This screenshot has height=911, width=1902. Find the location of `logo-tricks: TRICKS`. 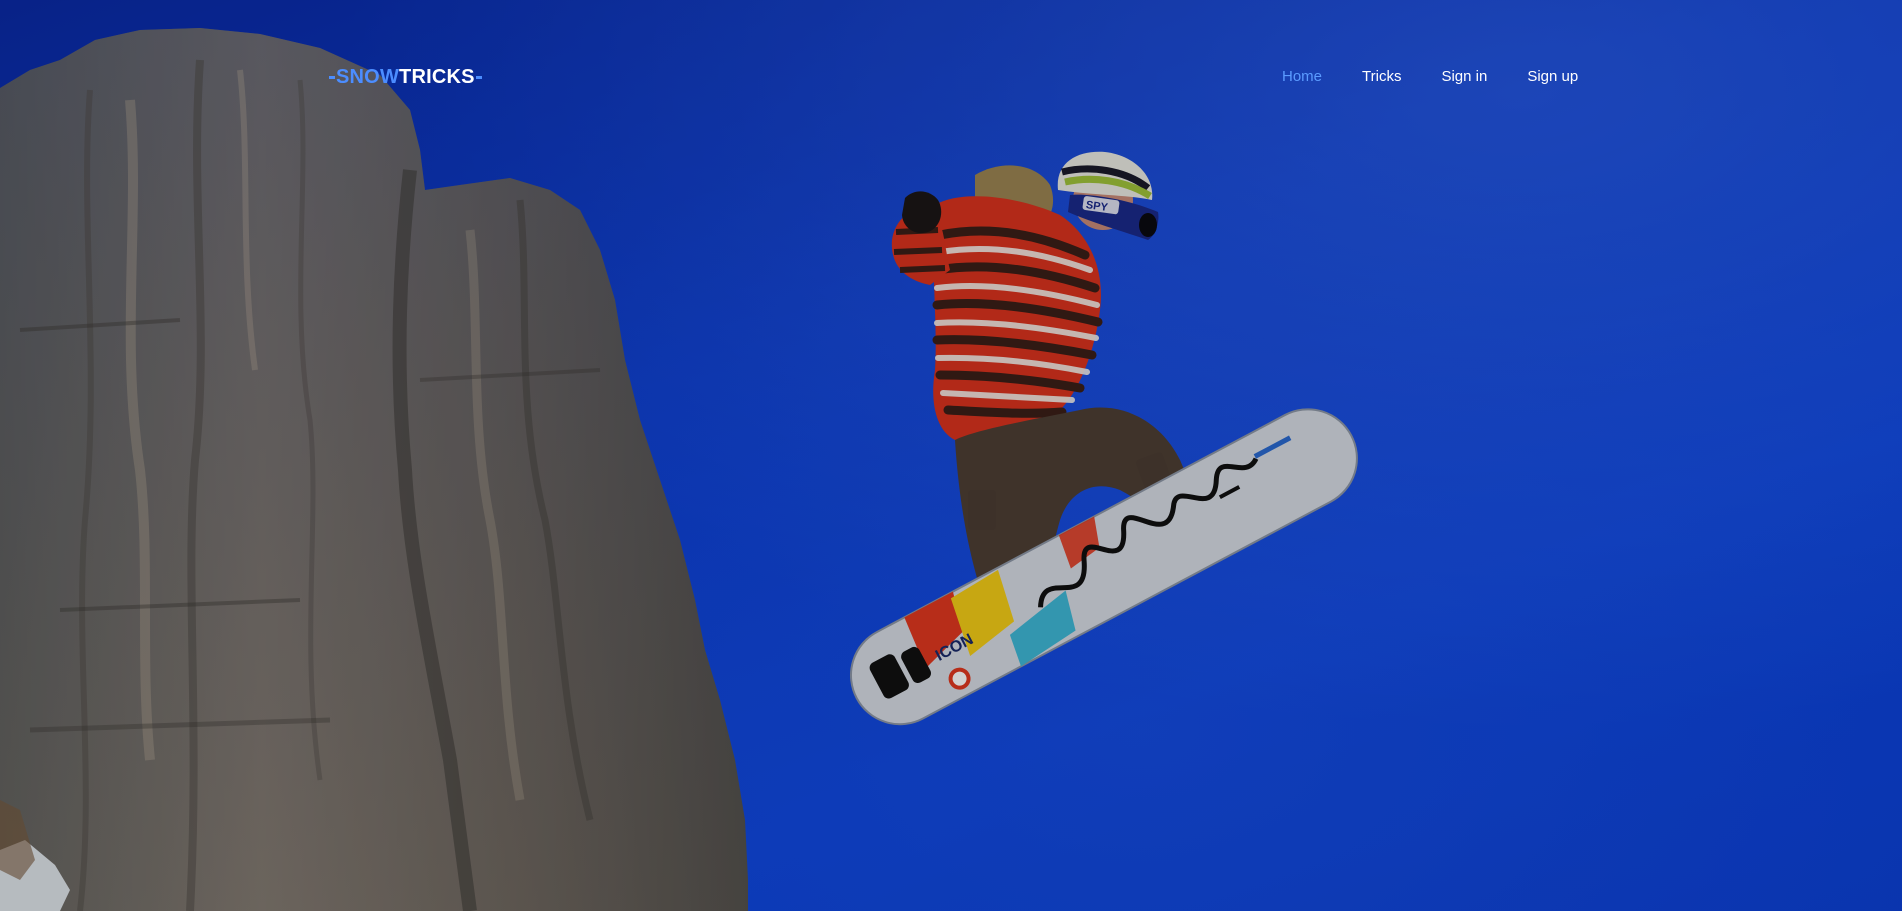

logo-tricks: TRICKS is located at coordinates (437, 77).